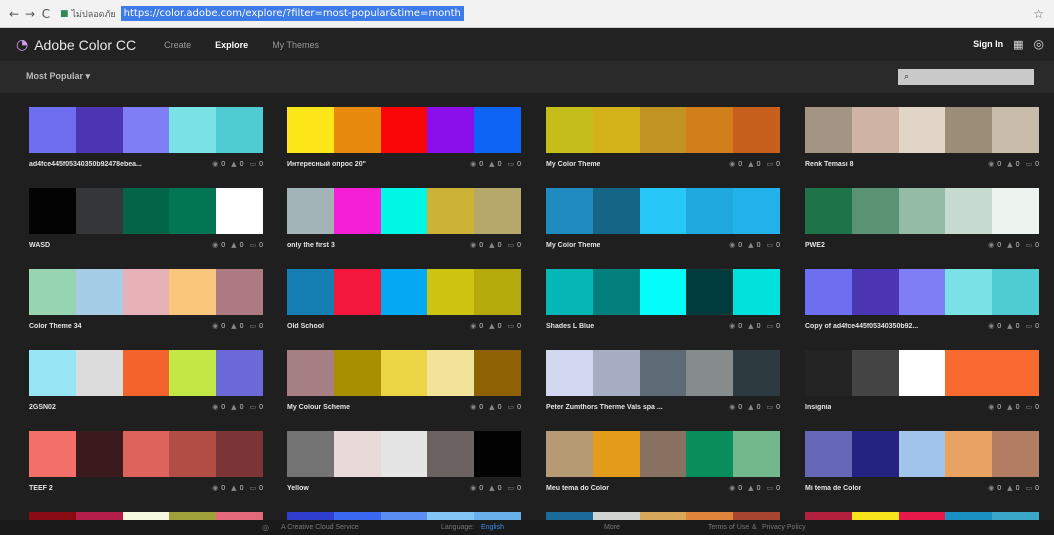 The height and width of the screenshot is (535, 1054). I want to click on theme-card: My Color Theme ◉ 0 ▲ 0 ▭ 0, so click(663, 222).